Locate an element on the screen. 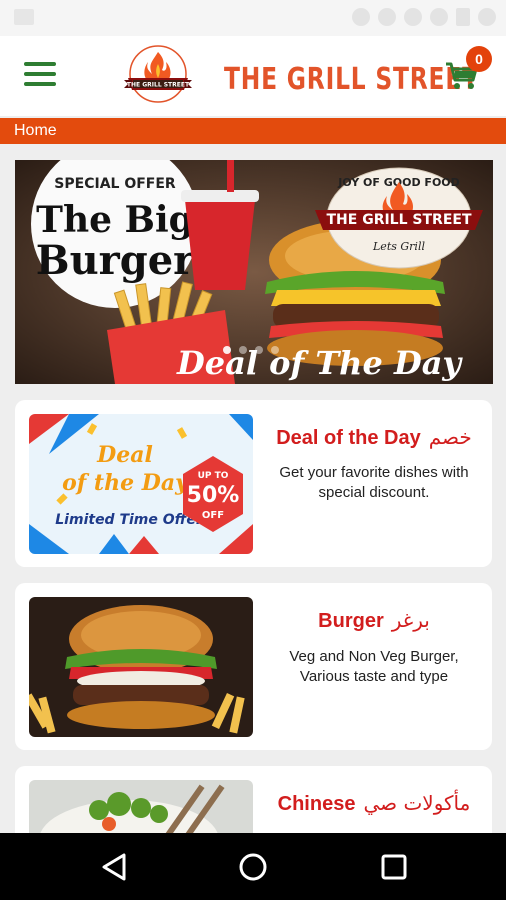  status-bar is located at coordinates (253, 18).